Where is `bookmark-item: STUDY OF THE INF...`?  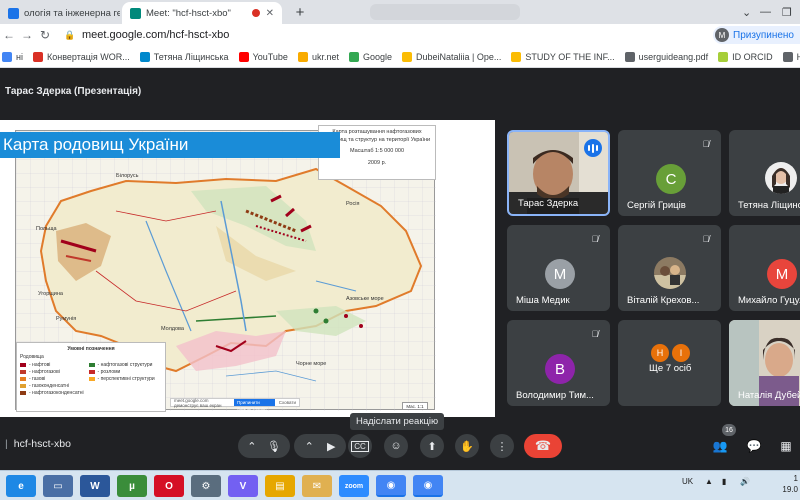
bookmark-item: STUDY OF THE INF... is located at coordinates (563, 56).